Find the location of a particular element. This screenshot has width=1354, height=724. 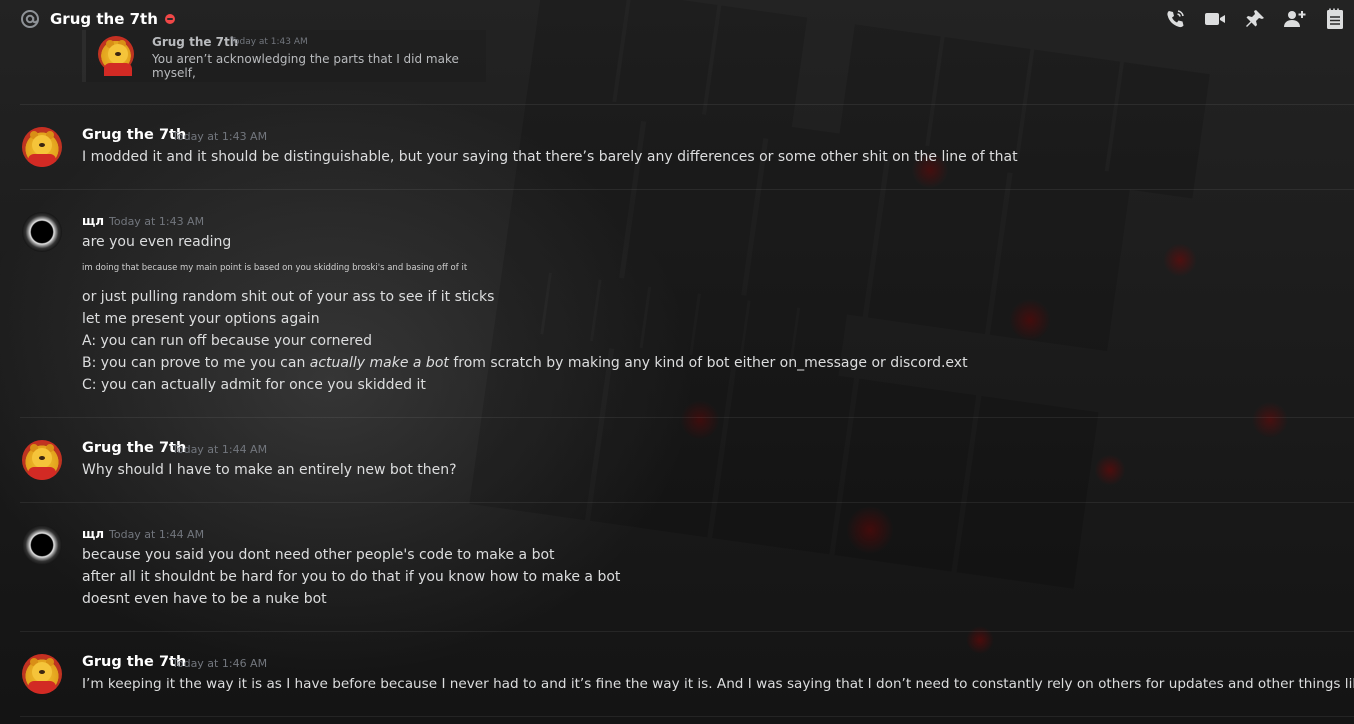

message-text: let me present your options again is located at coordinates (201, 319).